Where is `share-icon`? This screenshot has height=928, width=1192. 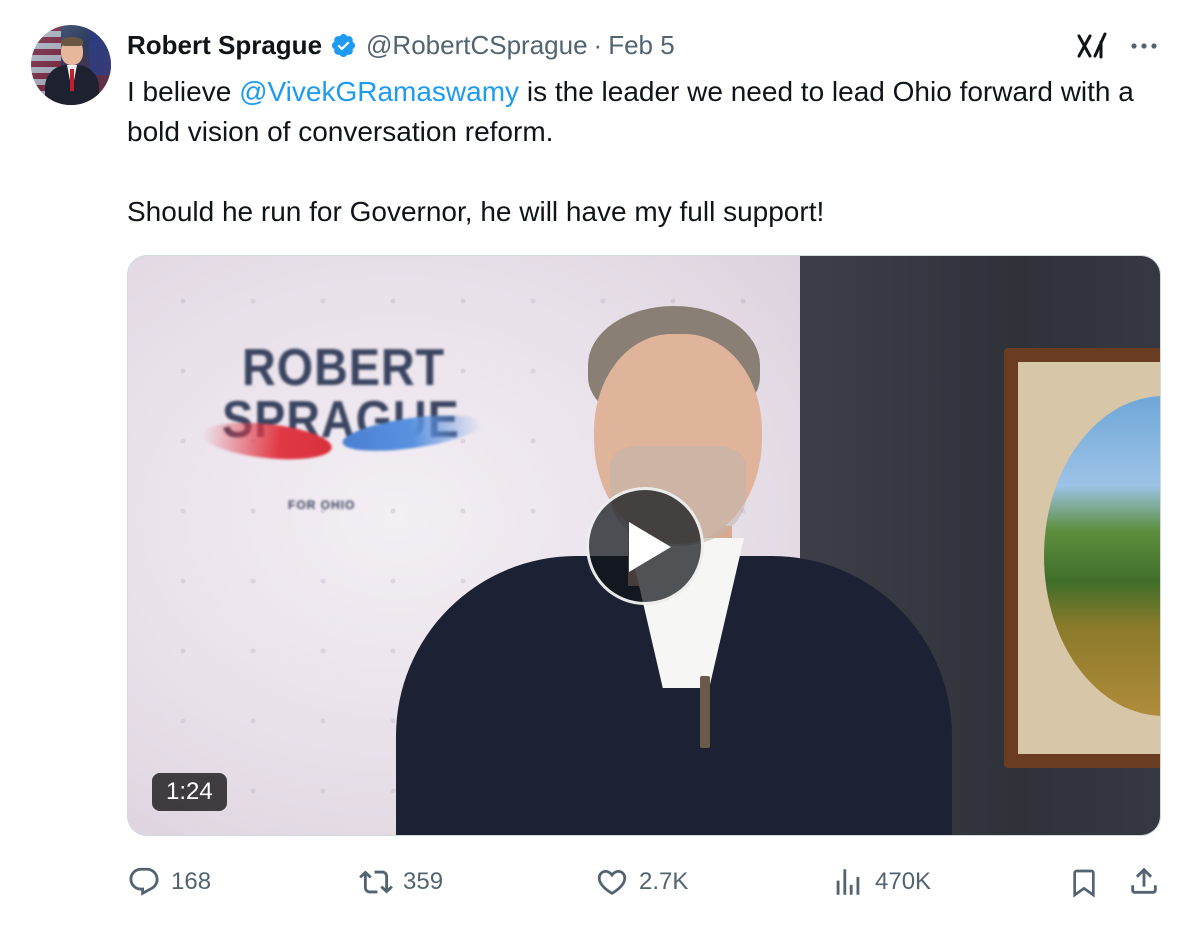
share-icon is located at coordinates (1144, 881).